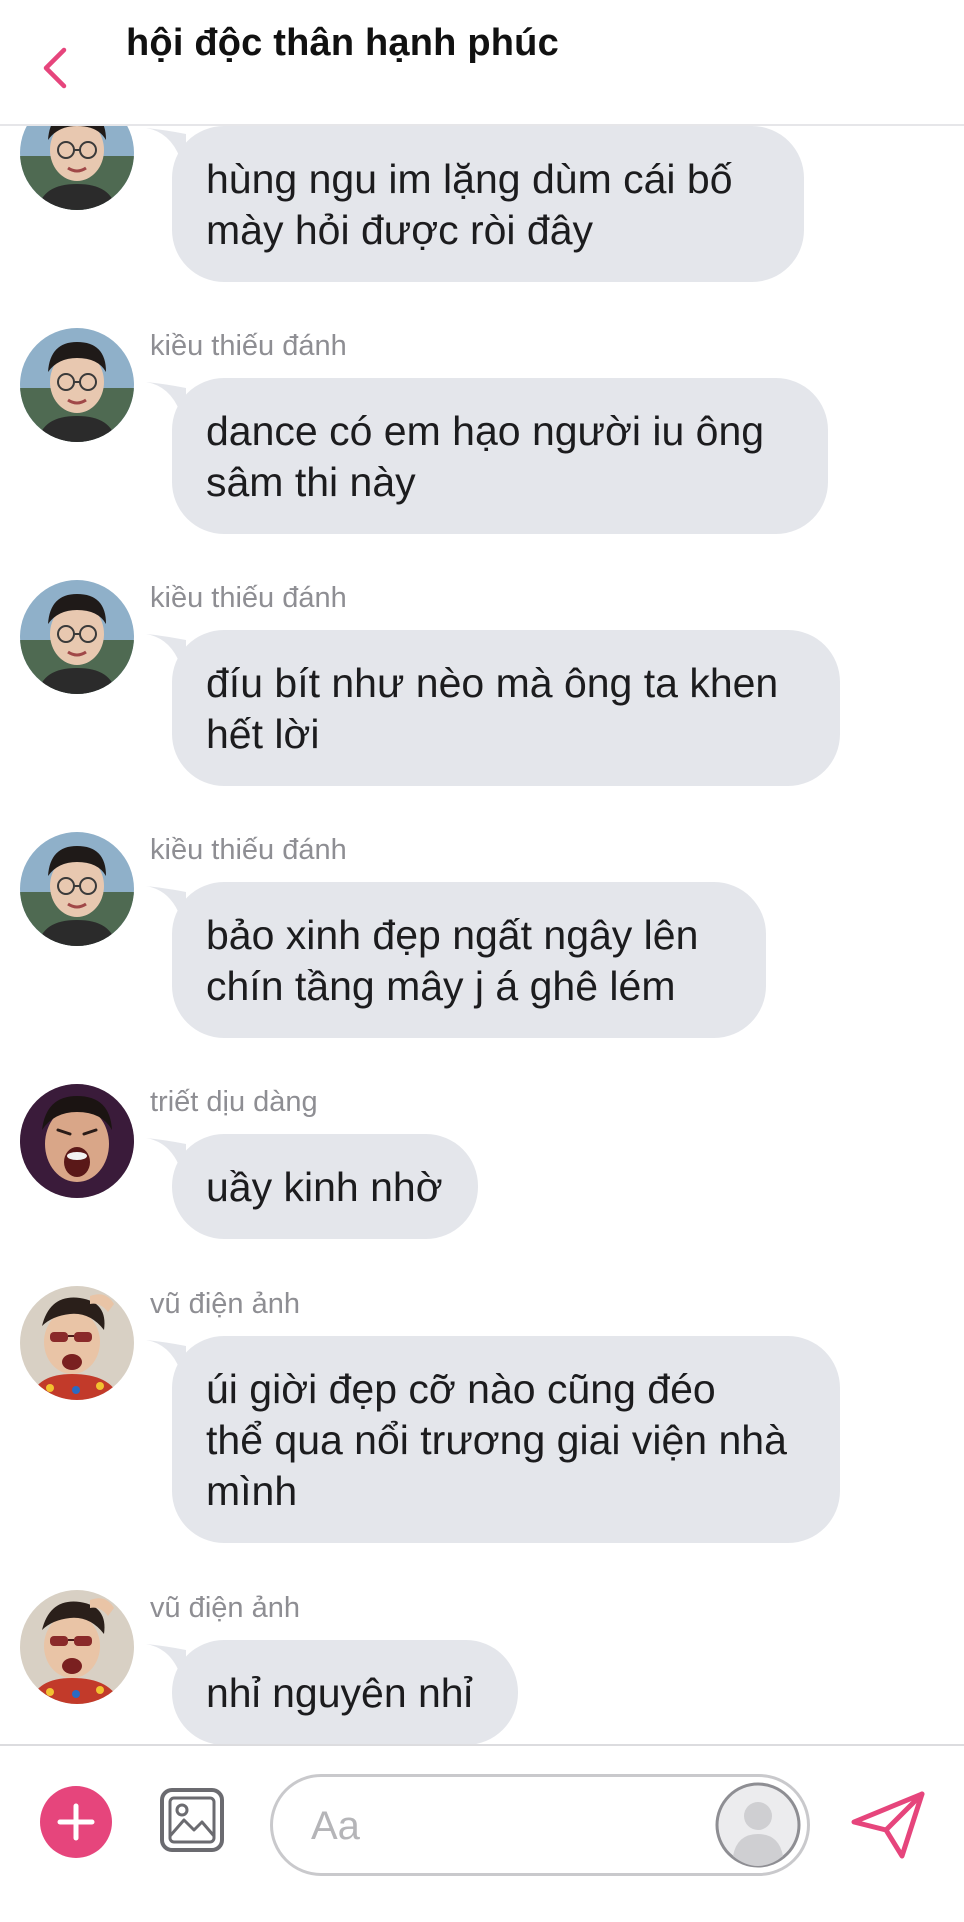 Image resolution: width=964 pixels, height=1922 pixels. Describe the element at coordinates (492, 683) in the screenshot. I see `message-line: đíu bít như nèo mà ông ta khen` at that location.